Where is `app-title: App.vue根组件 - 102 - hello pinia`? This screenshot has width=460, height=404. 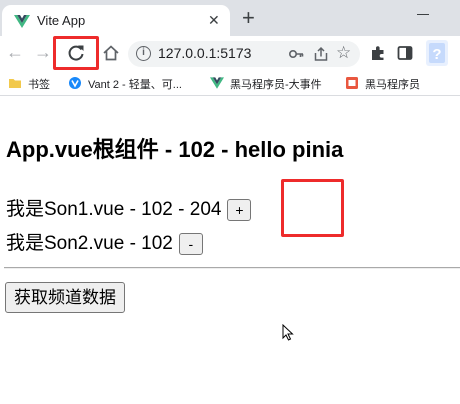 app-title: App.vue根组件 - 102 - hello pinia is located at coordinates (175, 149).